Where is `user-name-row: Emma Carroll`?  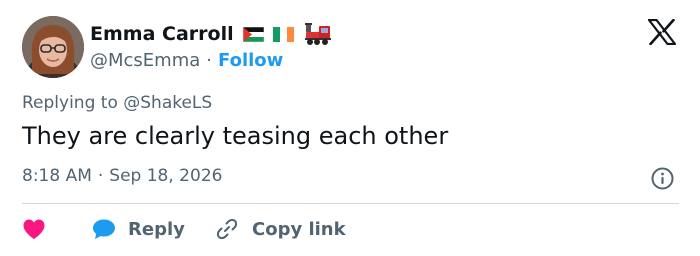
user-name-row: Emma Carroll is located at coordinates (210, 34).